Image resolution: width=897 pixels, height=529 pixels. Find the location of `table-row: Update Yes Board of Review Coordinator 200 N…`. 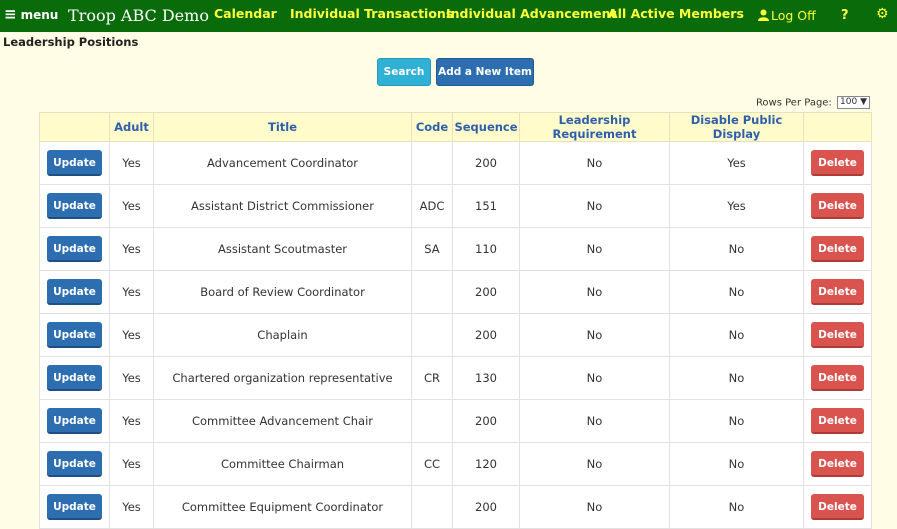

table-row: Update Yes Board of Review Coordinator 200 N… is located at coordinates (455, 292).